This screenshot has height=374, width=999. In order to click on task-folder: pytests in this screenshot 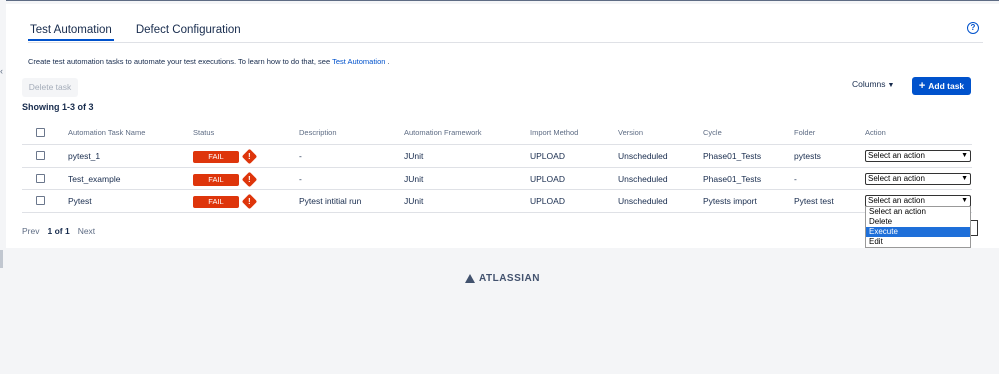, I will do `click(807, 156)`.